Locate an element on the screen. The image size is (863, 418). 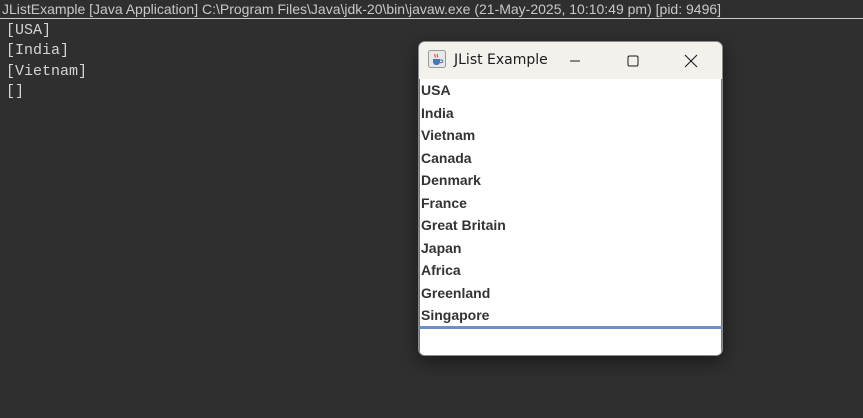
list-item: USA is located at coordinates (570, 90).